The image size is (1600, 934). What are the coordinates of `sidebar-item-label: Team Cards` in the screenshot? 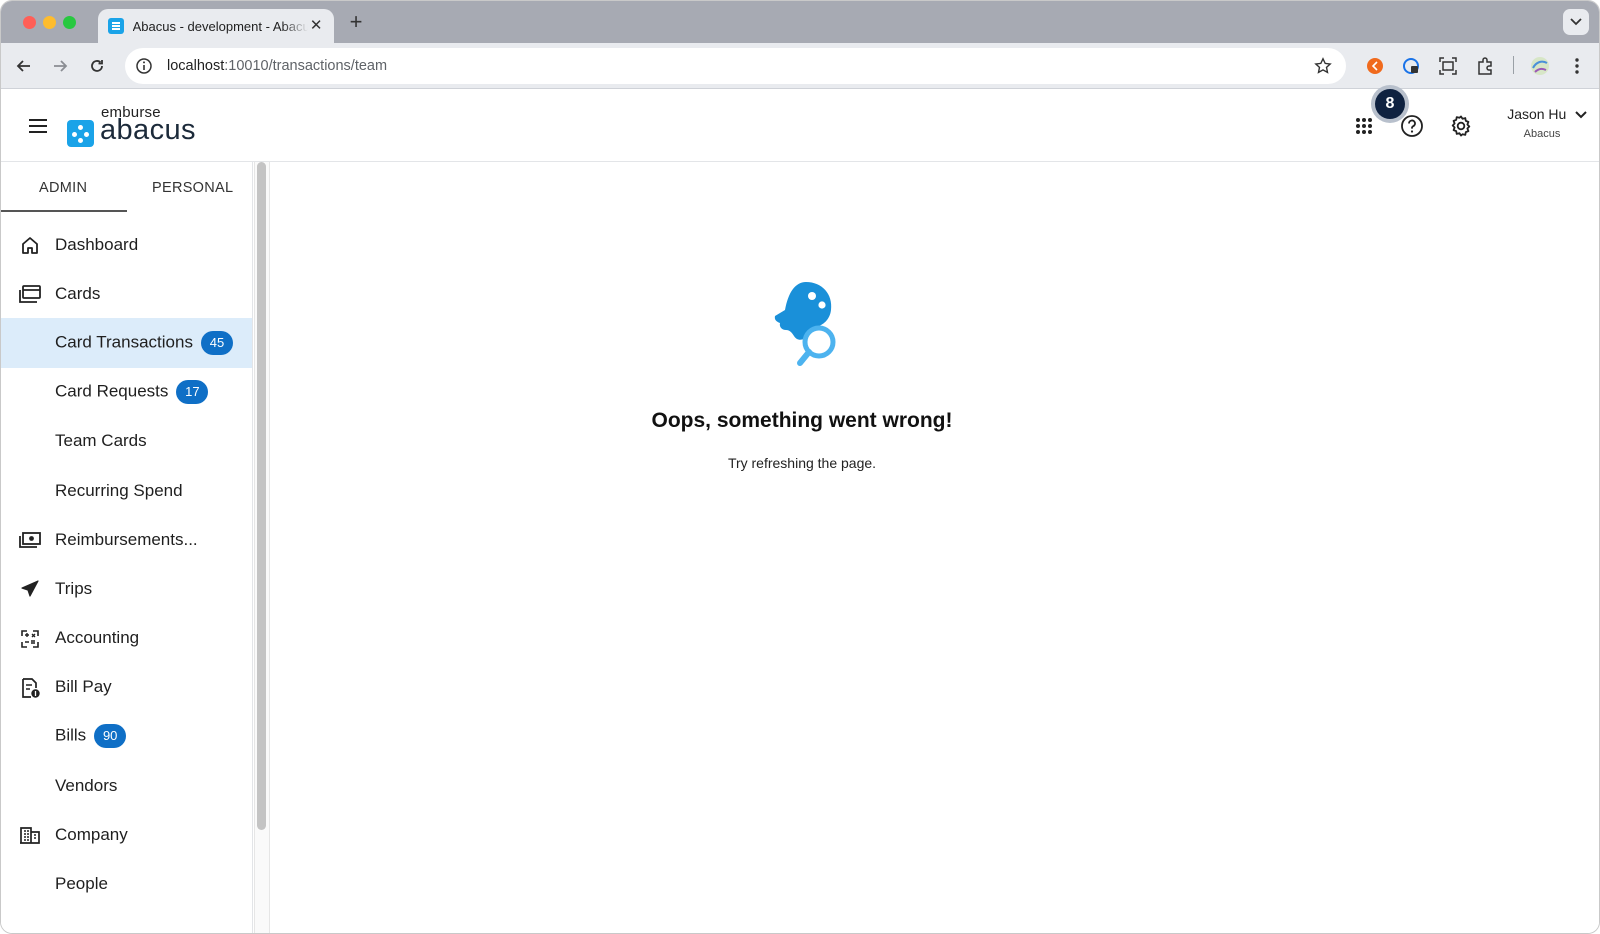 It's located at (101, 441).